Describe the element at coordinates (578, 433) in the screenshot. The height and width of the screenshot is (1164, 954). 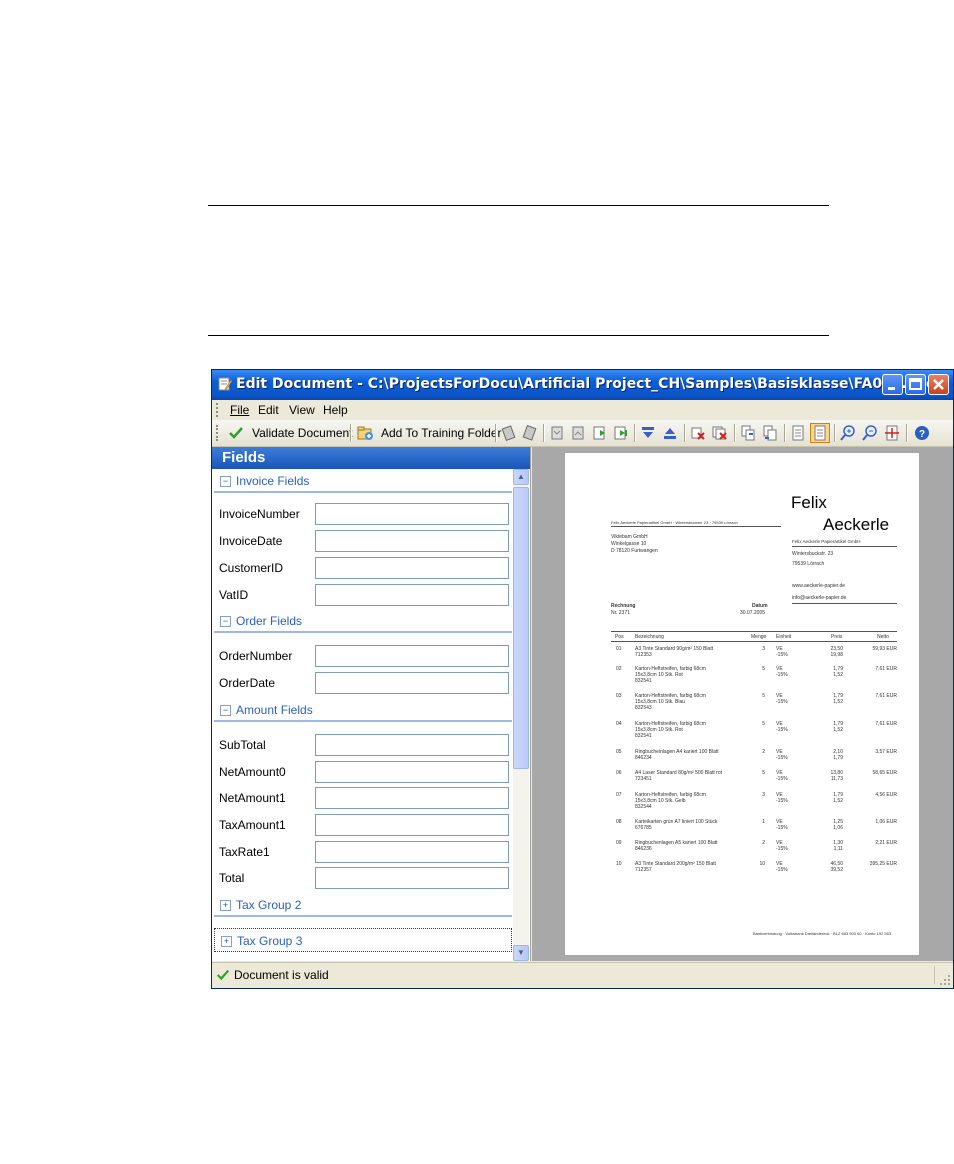
I see `rotate-right-icon` at that location.